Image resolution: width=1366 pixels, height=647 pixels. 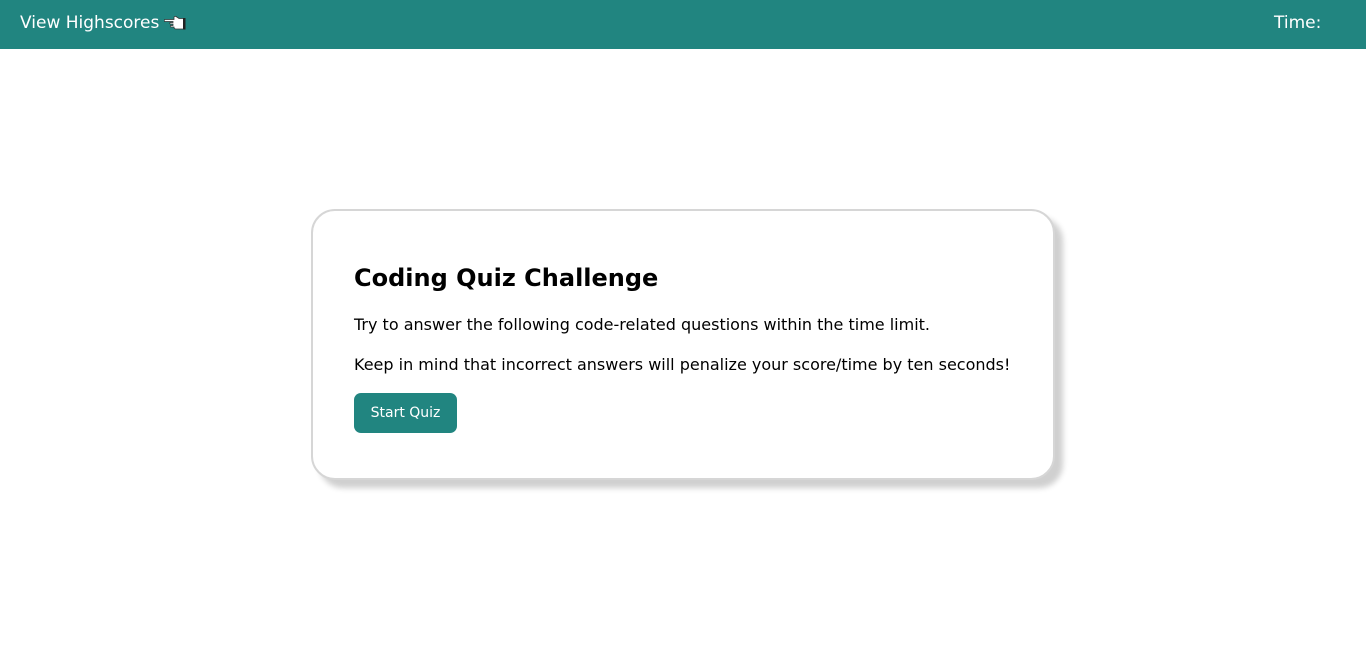 What do you see at coordinates (90, 23) in the screenshot?
I see `view-highscores-label: View Highscores` at bounding box center [90, 23].